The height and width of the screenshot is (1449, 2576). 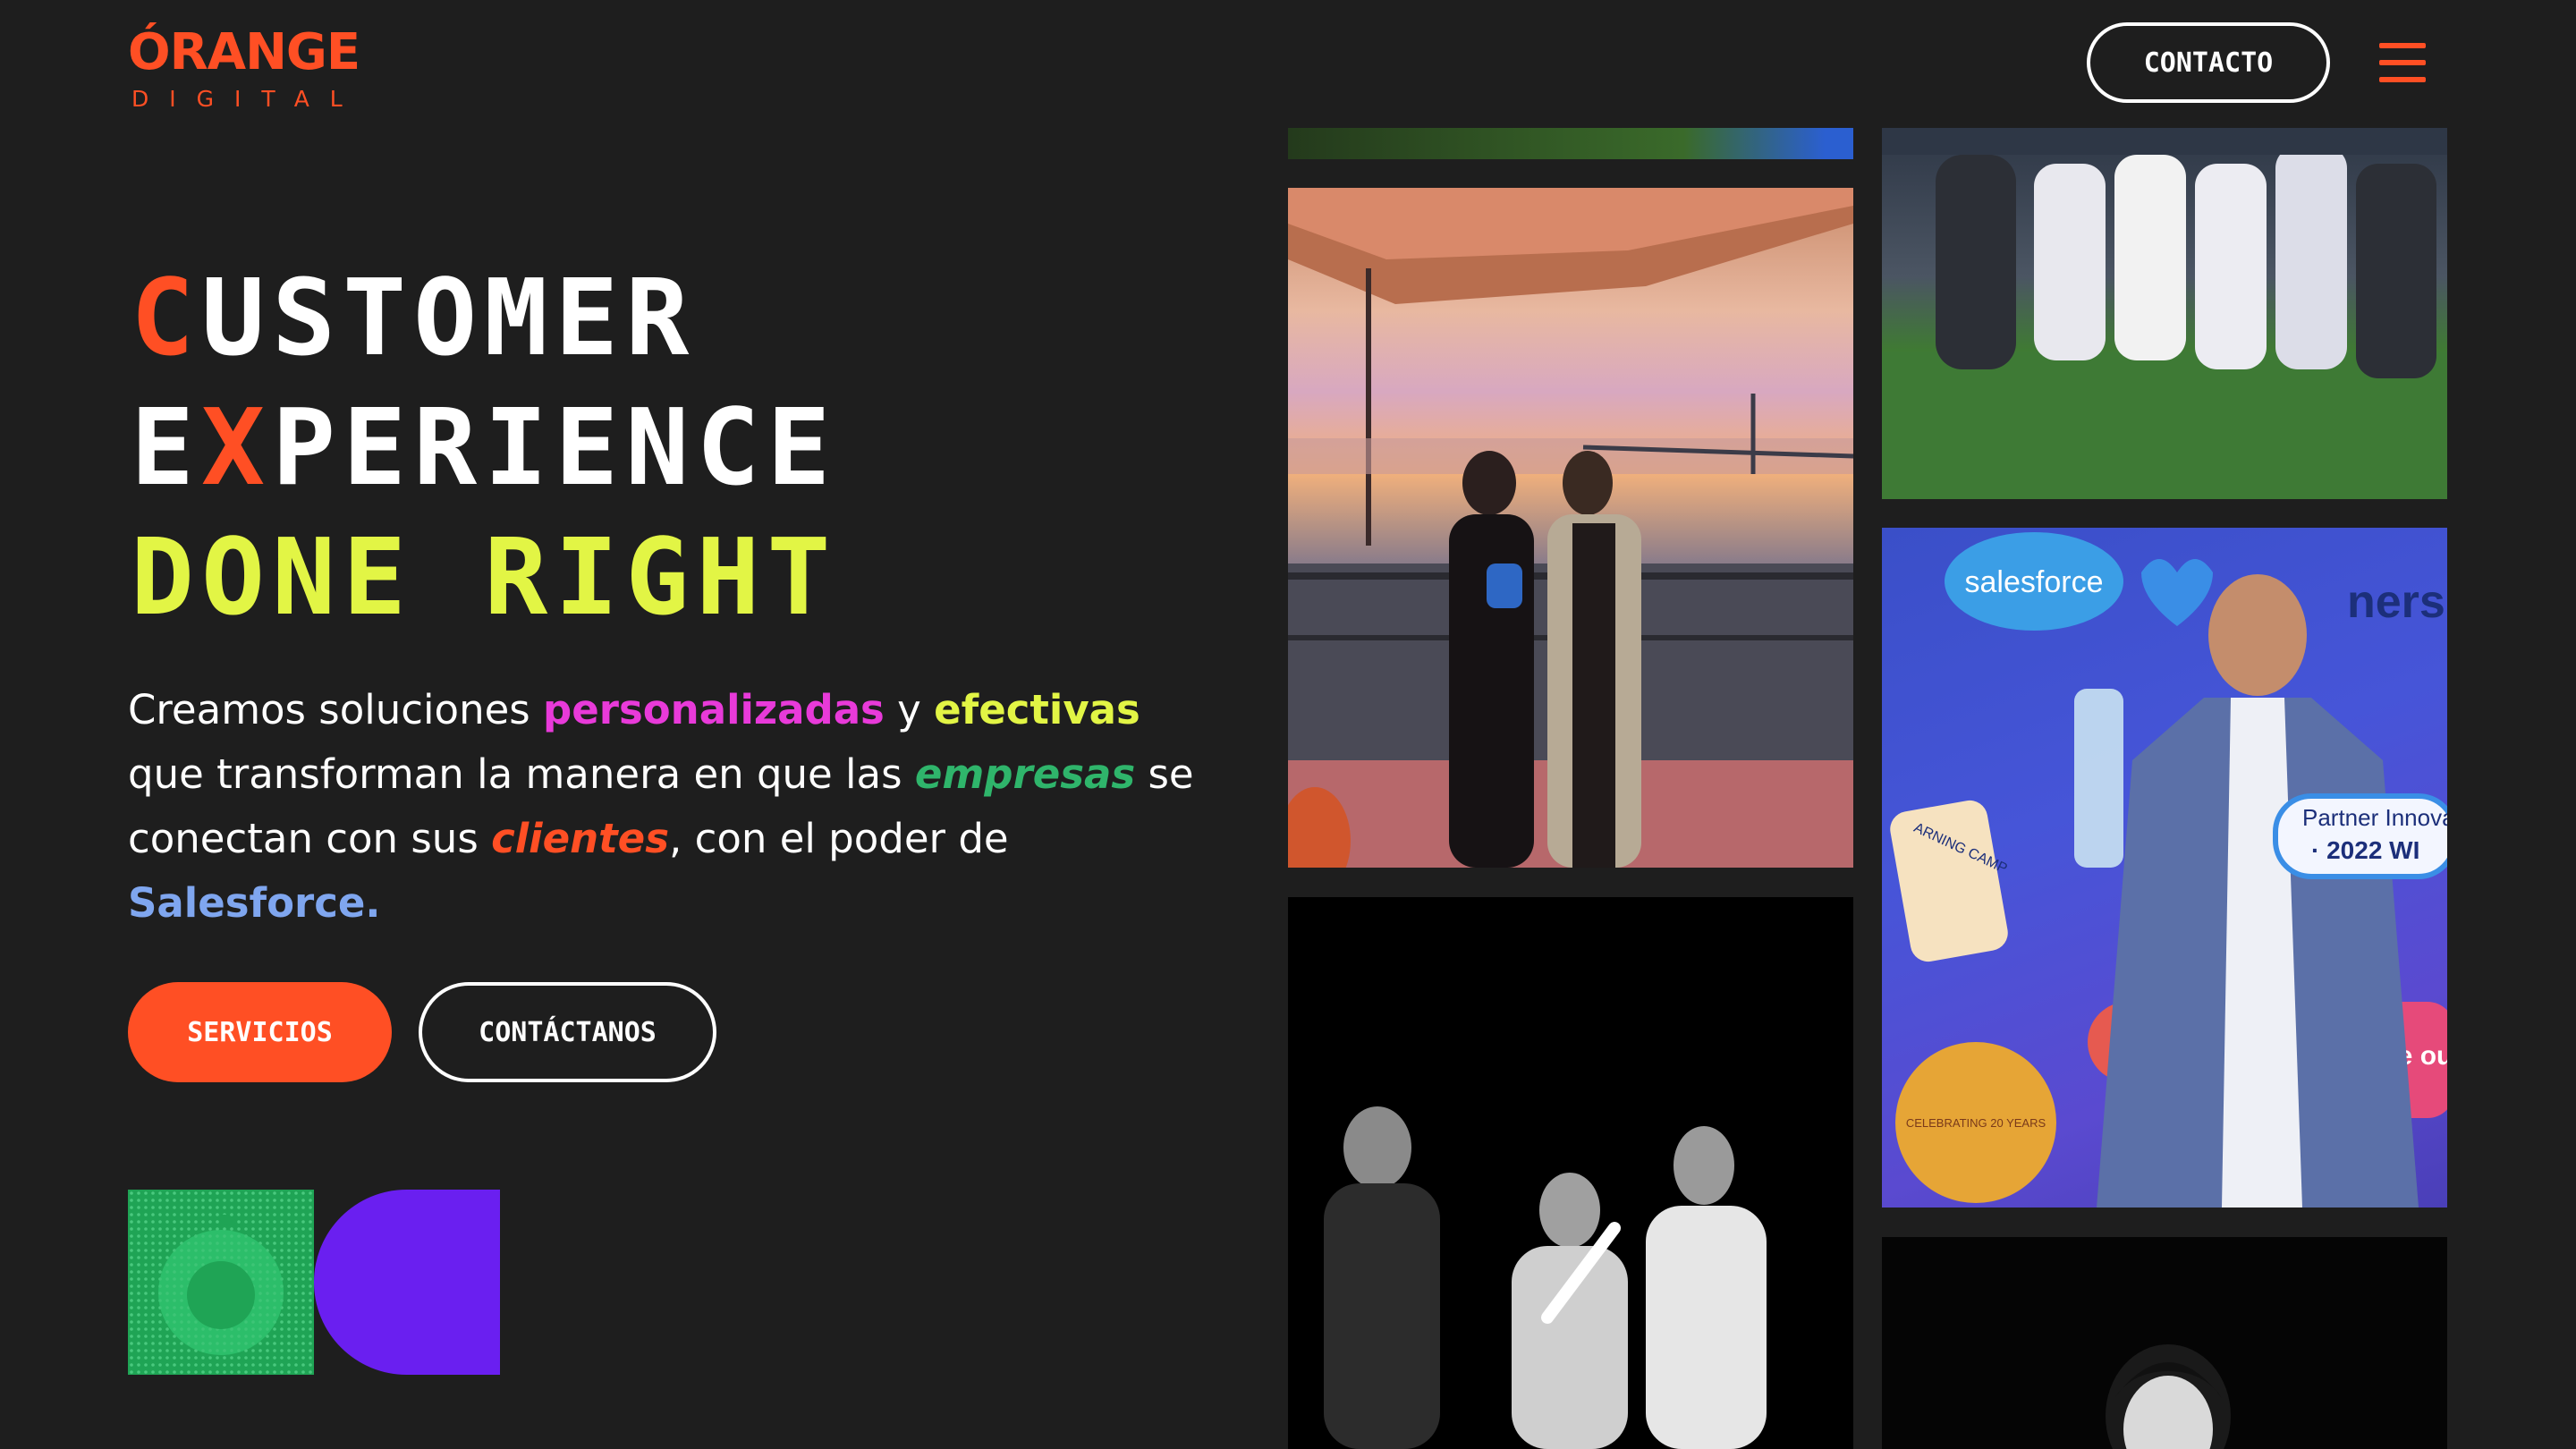 I want to click on brand-logo: ÓRANGE DIGITAL, so click(x=244, y=67).